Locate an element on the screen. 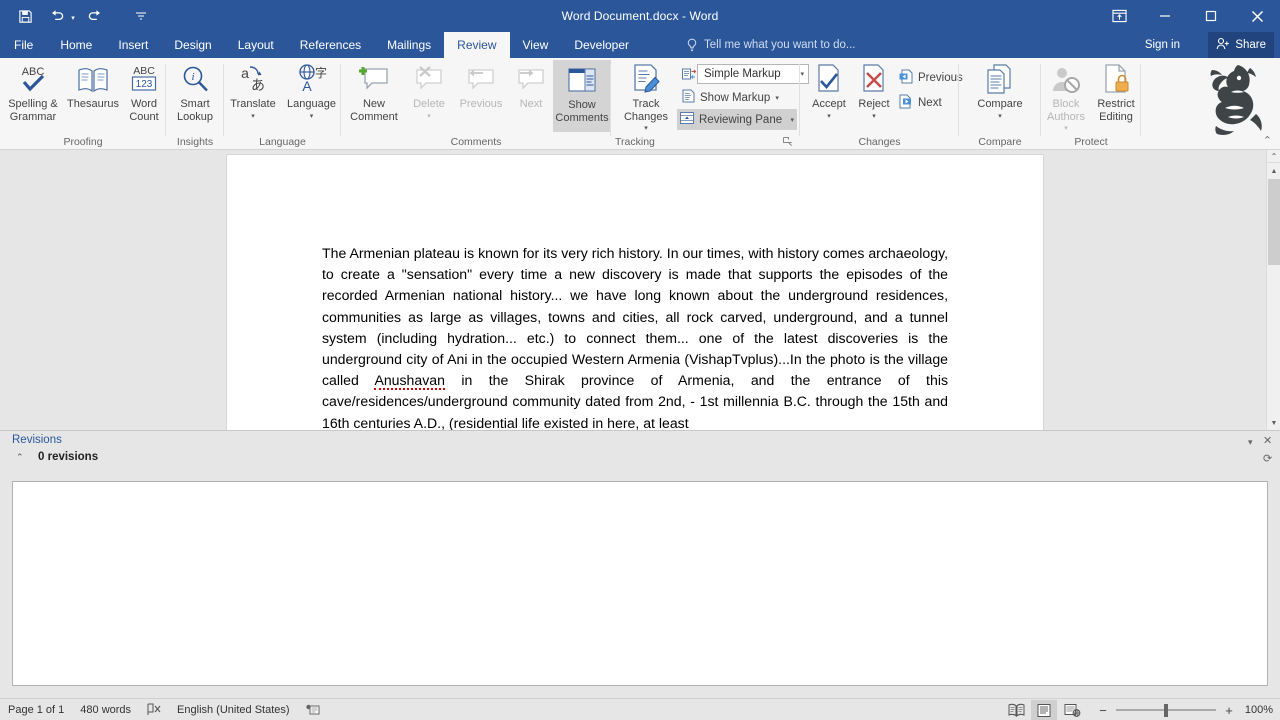 Image resolution: width=1280 pixels, height=720 pixels. scroll-down-button: ▼ is located at coordinates (1273, 423).